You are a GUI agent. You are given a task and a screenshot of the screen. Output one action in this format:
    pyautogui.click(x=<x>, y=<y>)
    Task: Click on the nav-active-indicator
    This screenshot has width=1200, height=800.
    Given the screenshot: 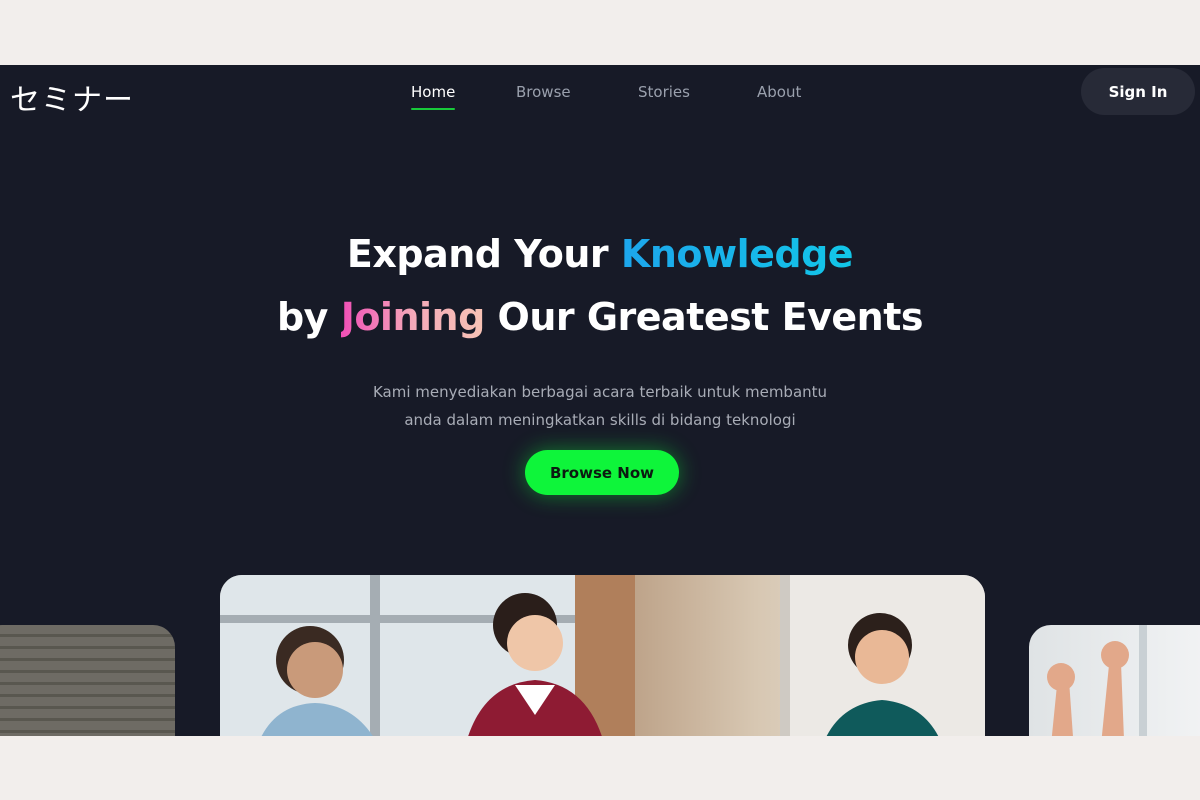 What is the action you would take?
    pyautogui.click(x=433, y=98)
    